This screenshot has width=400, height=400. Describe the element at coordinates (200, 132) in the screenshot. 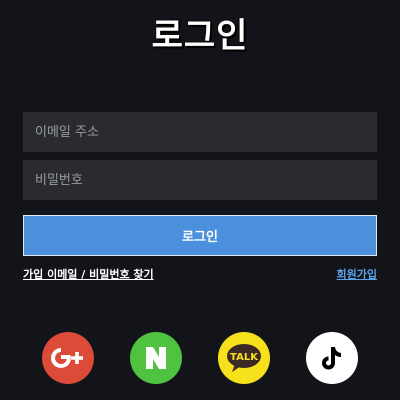

I see `email-field` at that location.